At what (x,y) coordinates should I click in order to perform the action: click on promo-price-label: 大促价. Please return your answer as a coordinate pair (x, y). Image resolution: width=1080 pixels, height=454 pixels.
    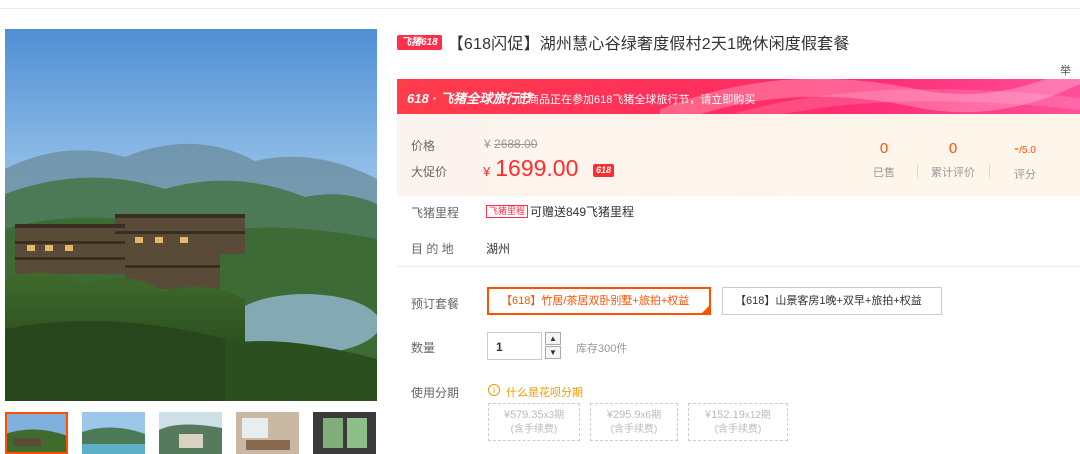
    Looking at the image, I should click on (429, 172).